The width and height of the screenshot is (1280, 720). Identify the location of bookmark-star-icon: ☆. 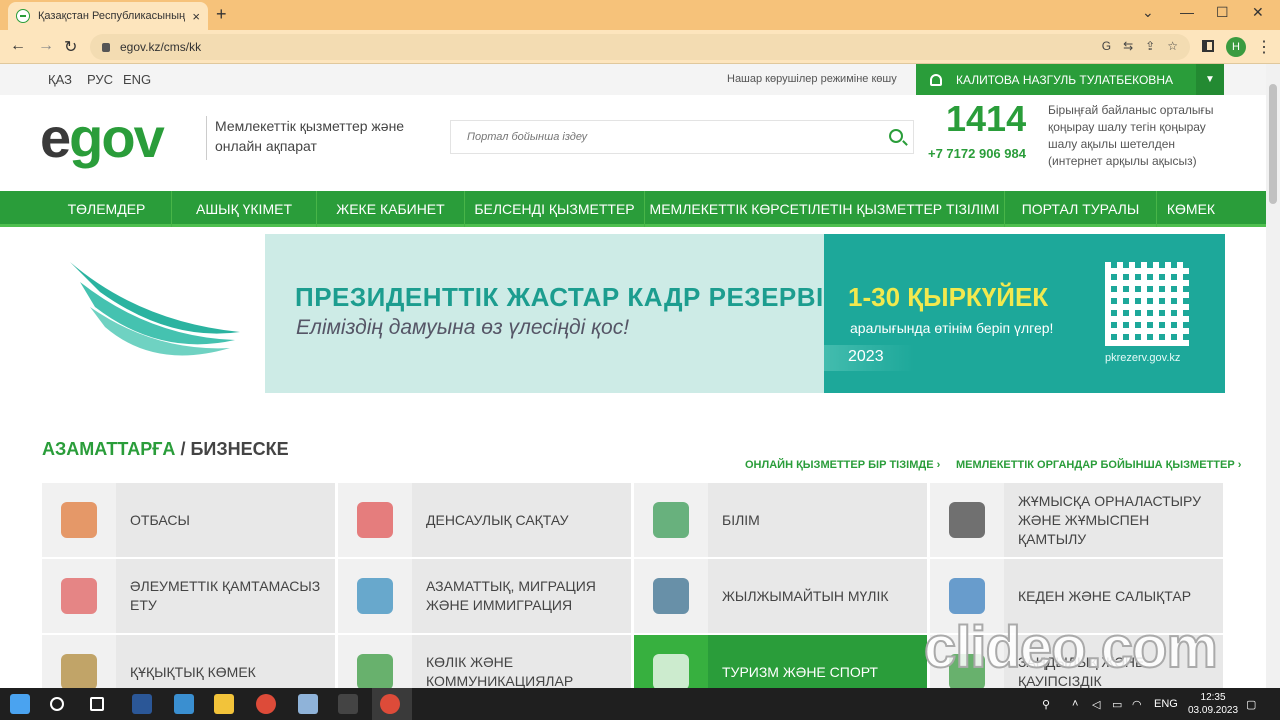
(1172, 46).